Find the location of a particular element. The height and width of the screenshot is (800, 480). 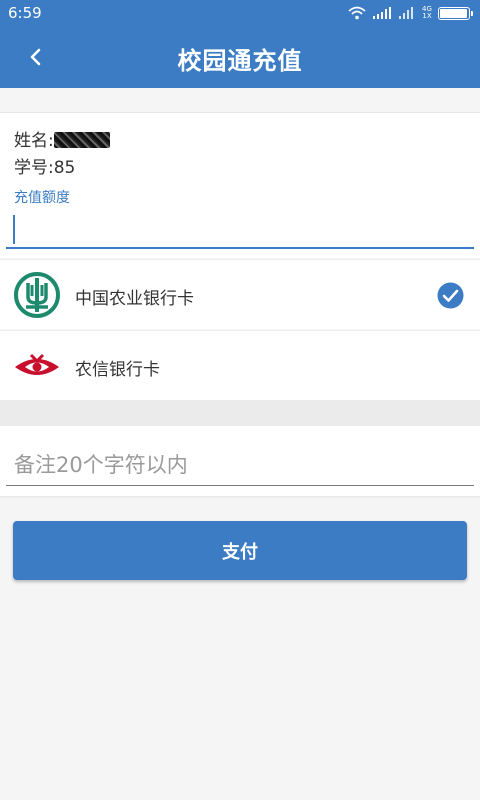

battery-level is located at coordinates (453, 13).